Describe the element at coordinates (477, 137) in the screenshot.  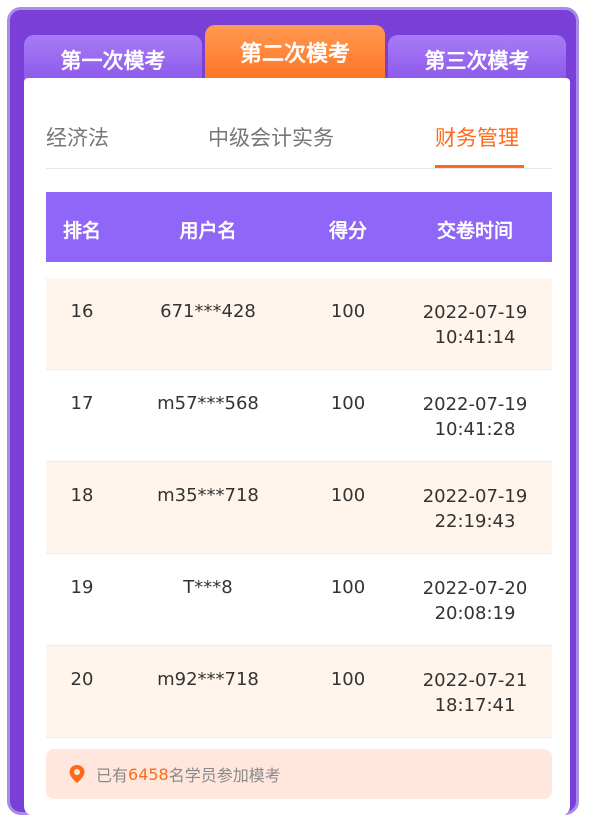
I see `subject-tab-financial-management: 财务管理` at that location.